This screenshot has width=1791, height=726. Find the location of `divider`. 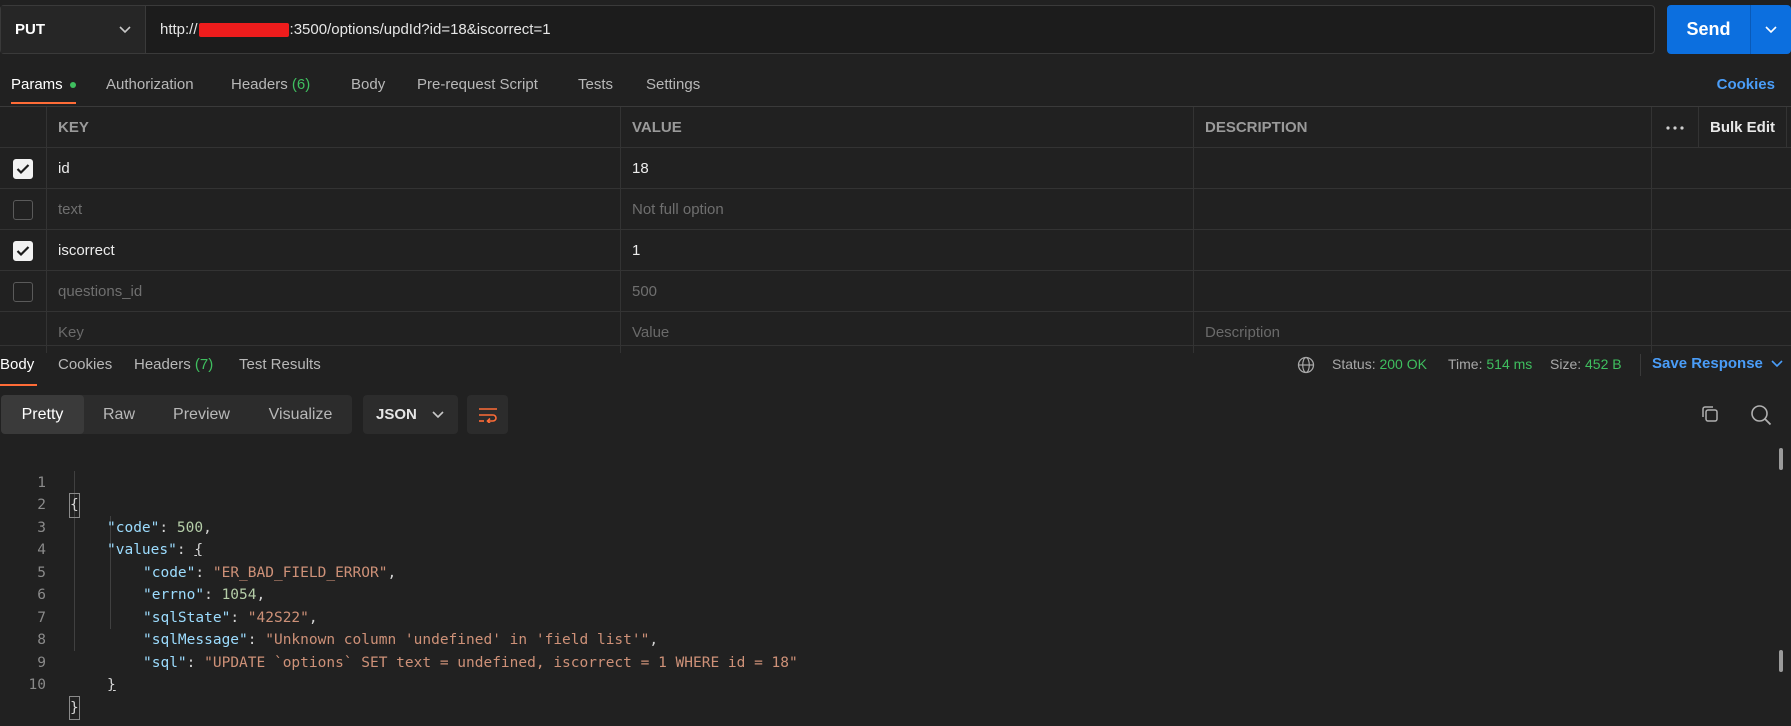

divider is located at coordinates (1640, 365).